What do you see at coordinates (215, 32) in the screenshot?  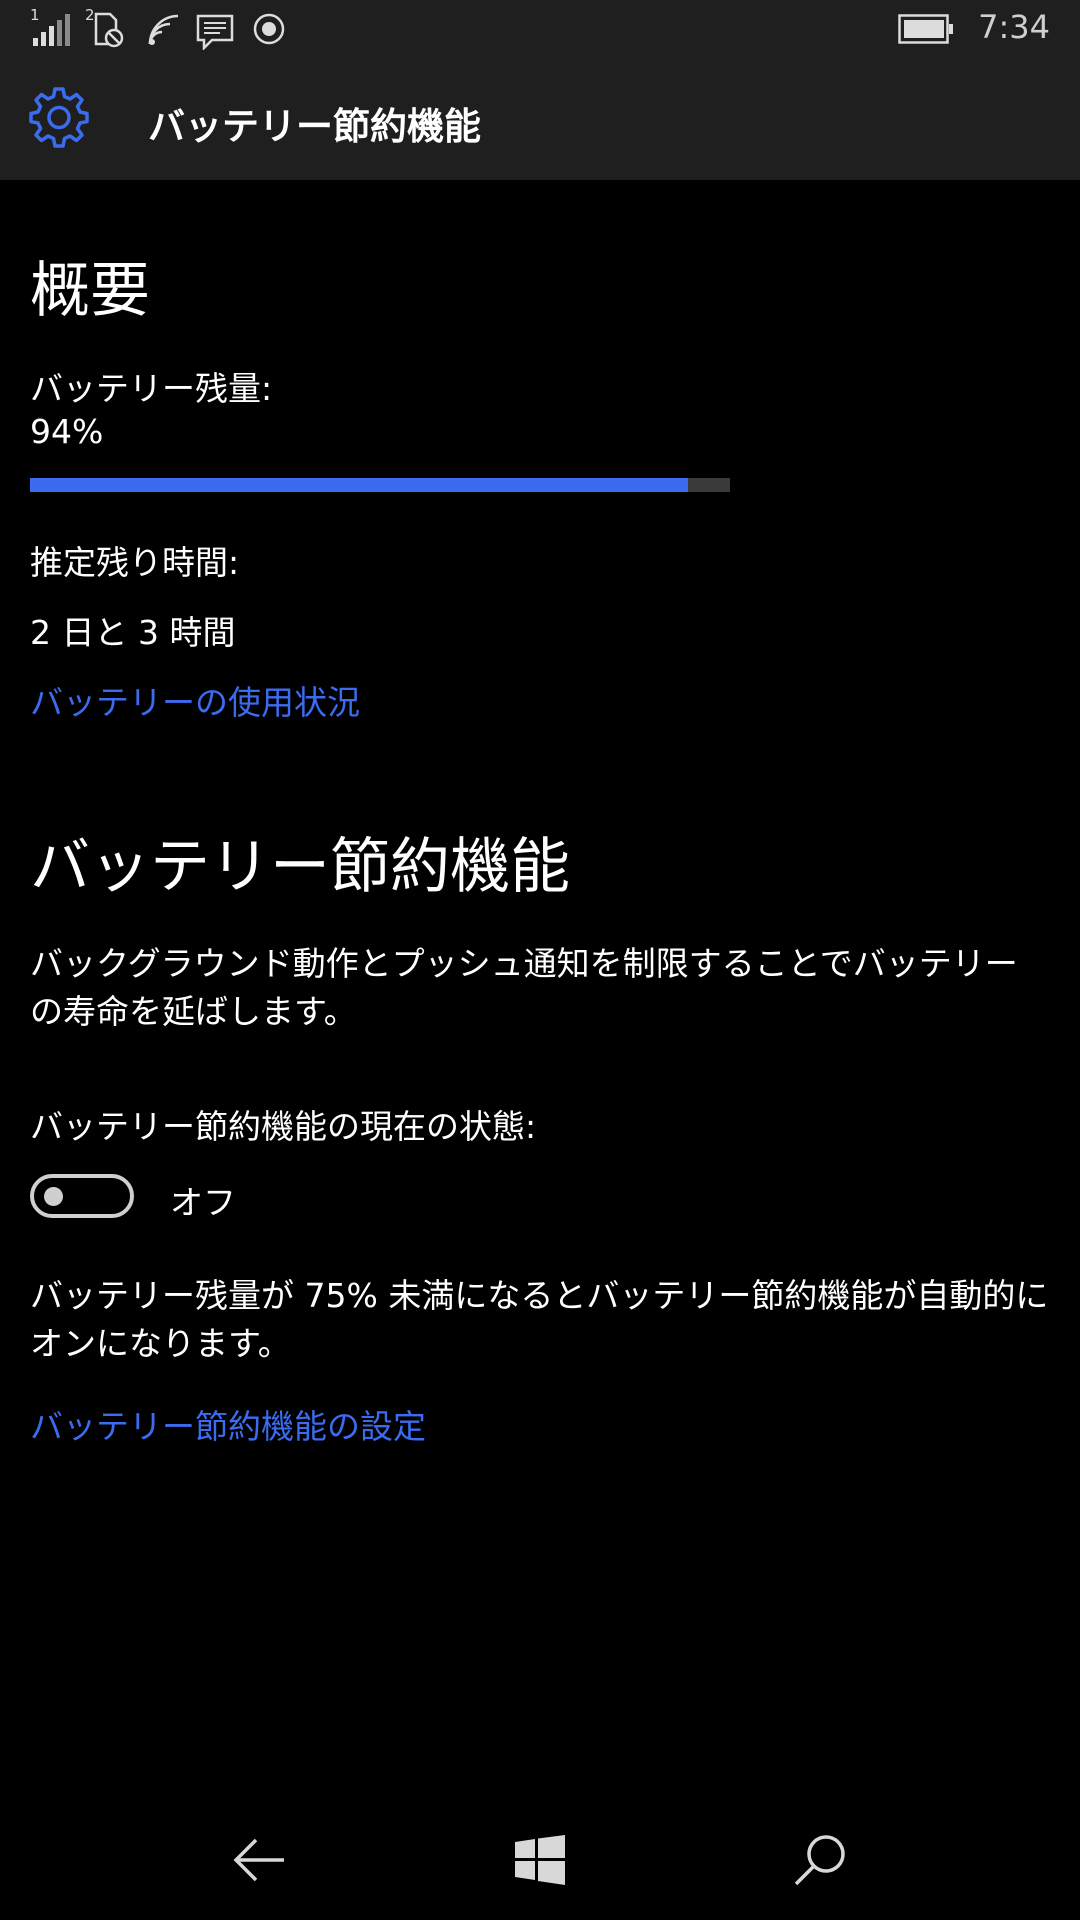 I see `message-icon` at bounding box center [215, 32].